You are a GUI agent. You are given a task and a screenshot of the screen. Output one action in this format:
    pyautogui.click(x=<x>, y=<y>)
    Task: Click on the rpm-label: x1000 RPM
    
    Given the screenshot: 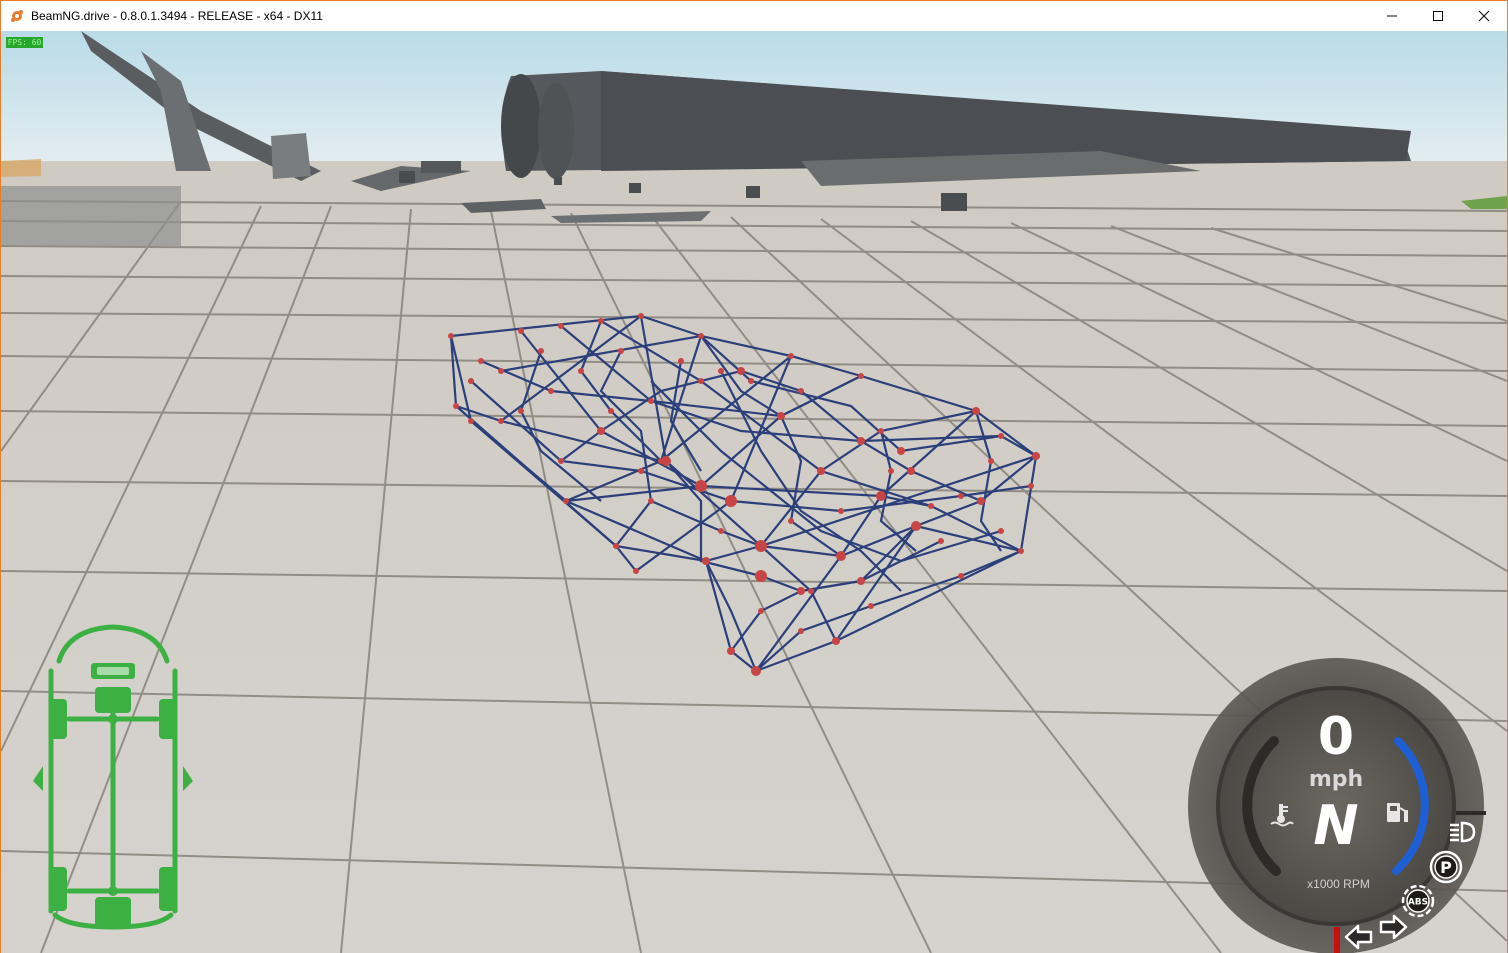 What is the action you would take?
    pyautogui.click(x=1338, y=884)
    